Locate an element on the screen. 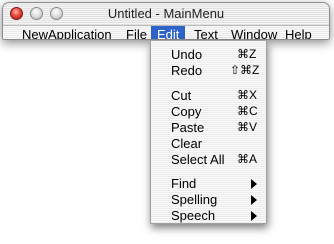 This screenshot has width=334, height=244. menu-item-spelling: Spelling is located at coordinates (208, 199).